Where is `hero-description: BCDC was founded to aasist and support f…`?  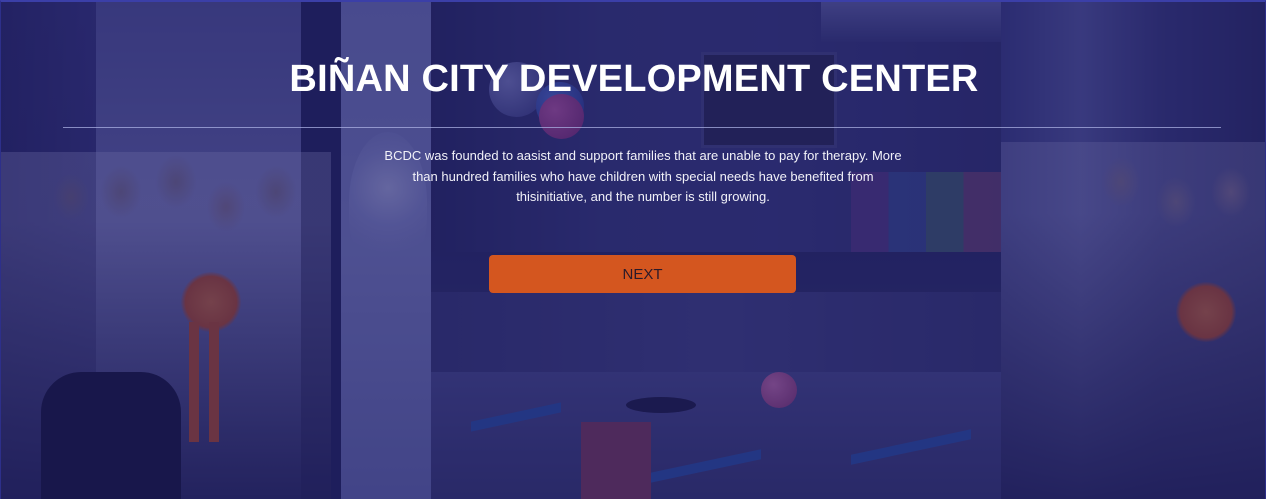
hero-description: BCDC was founded to aasist and support f… is located at coordinates (643, 176).